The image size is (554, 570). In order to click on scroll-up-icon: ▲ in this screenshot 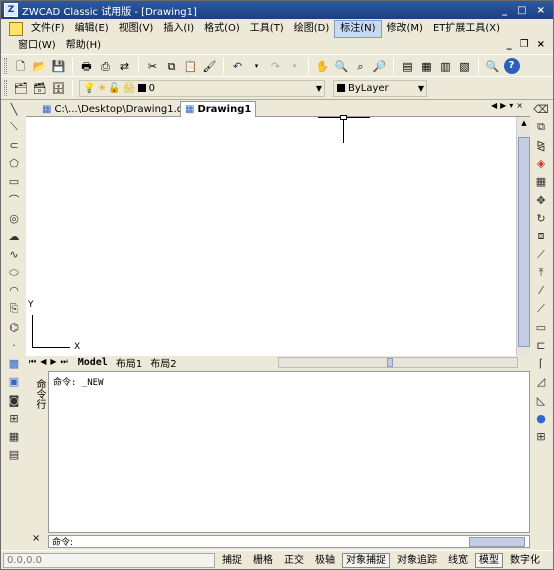, I will do `click(524, 125)`.